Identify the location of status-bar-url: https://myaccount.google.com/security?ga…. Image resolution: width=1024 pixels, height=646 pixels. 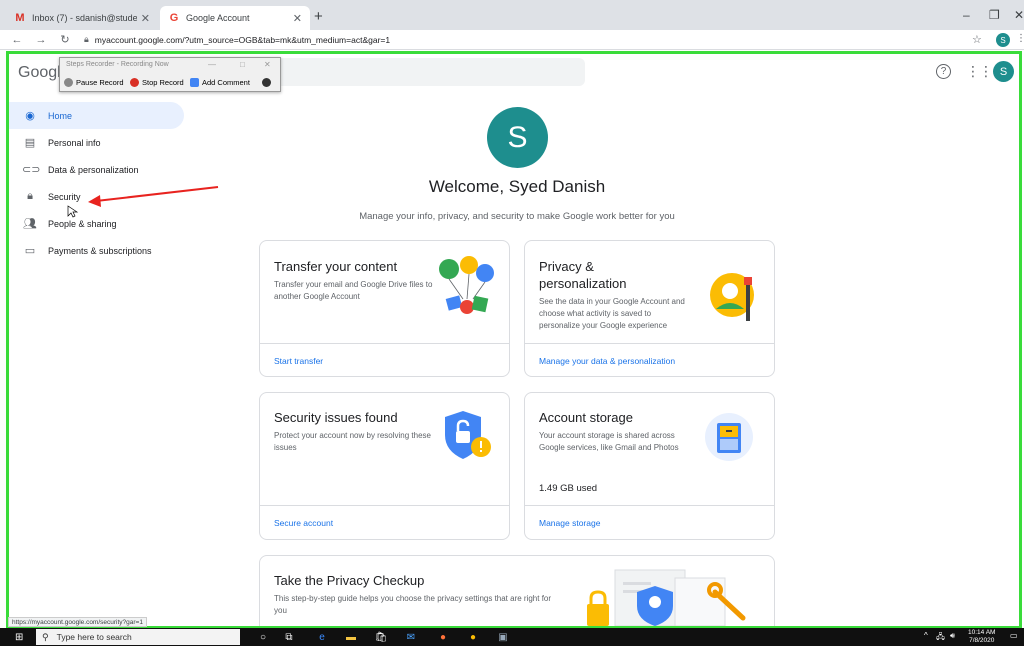
(77, 622).